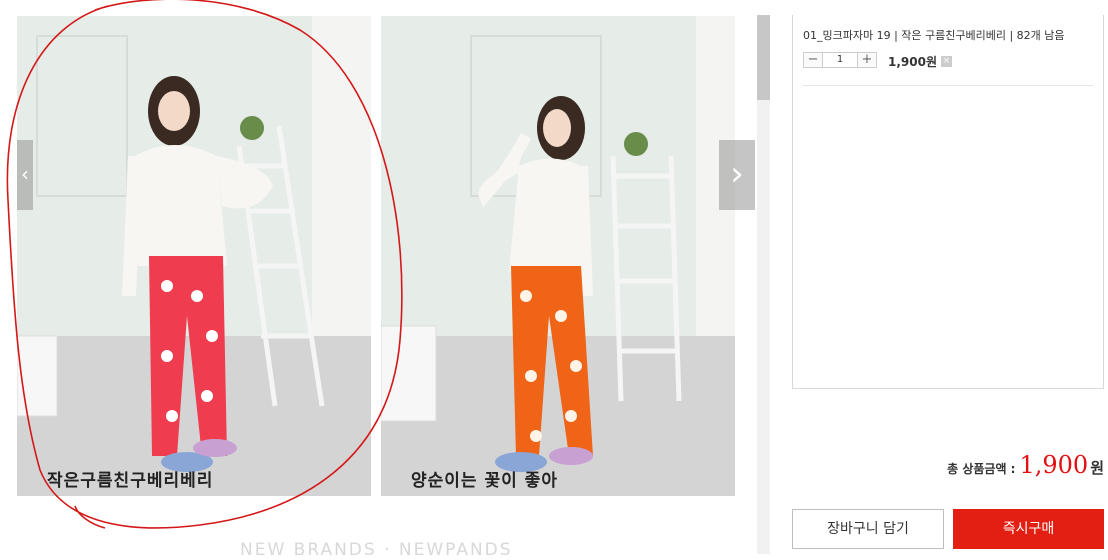 The height and width of the screenshot is (560, 1108). I want to click on page-scrollbar, so click(763, 284).